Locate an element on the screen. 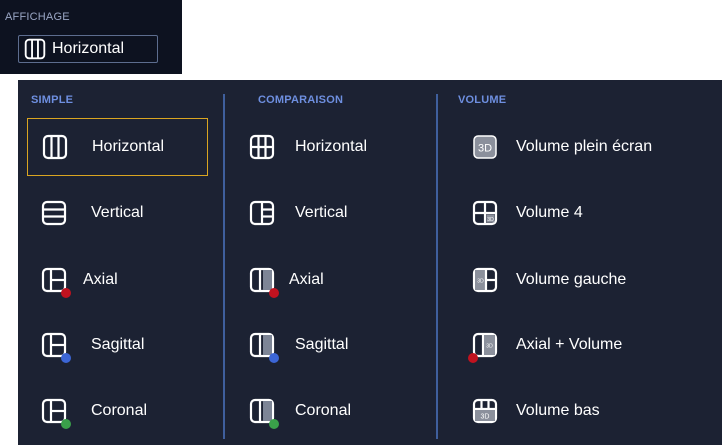 This screenshot has width=722, height=445. layout-item-axial-plus-volume: 3D Axial + Volume is located at coordinates (589, 345).